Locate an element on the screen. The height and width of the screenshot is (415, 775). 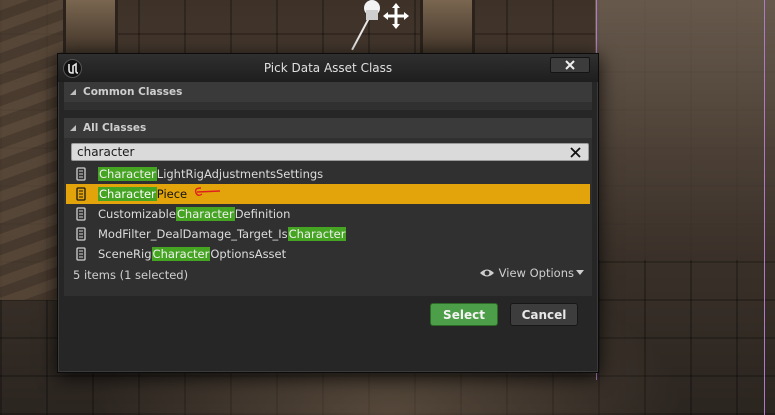
view-options-label: View Options is located at coordinates (536, 273).